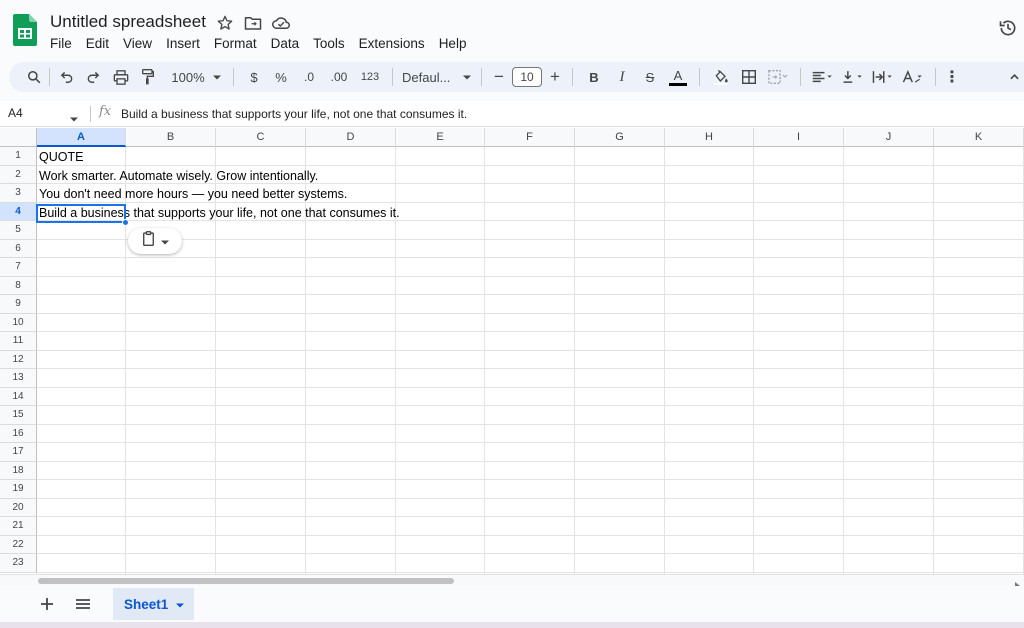 The height and width of the screenshot is (628, 1024). I want to click on column-header-h: H, so click(709, 137).